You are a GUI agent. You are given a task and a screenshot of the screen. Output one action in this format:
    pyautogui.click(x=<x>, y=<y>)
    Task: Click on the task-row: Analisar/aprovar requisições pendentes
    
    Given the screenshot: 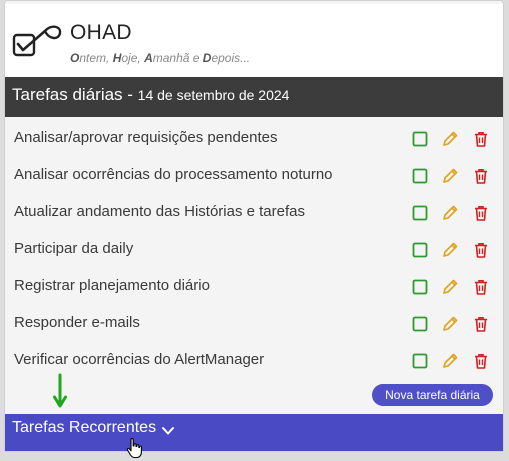 What is the action you would take?
    pyautogui.click(x=254, y=138)
    